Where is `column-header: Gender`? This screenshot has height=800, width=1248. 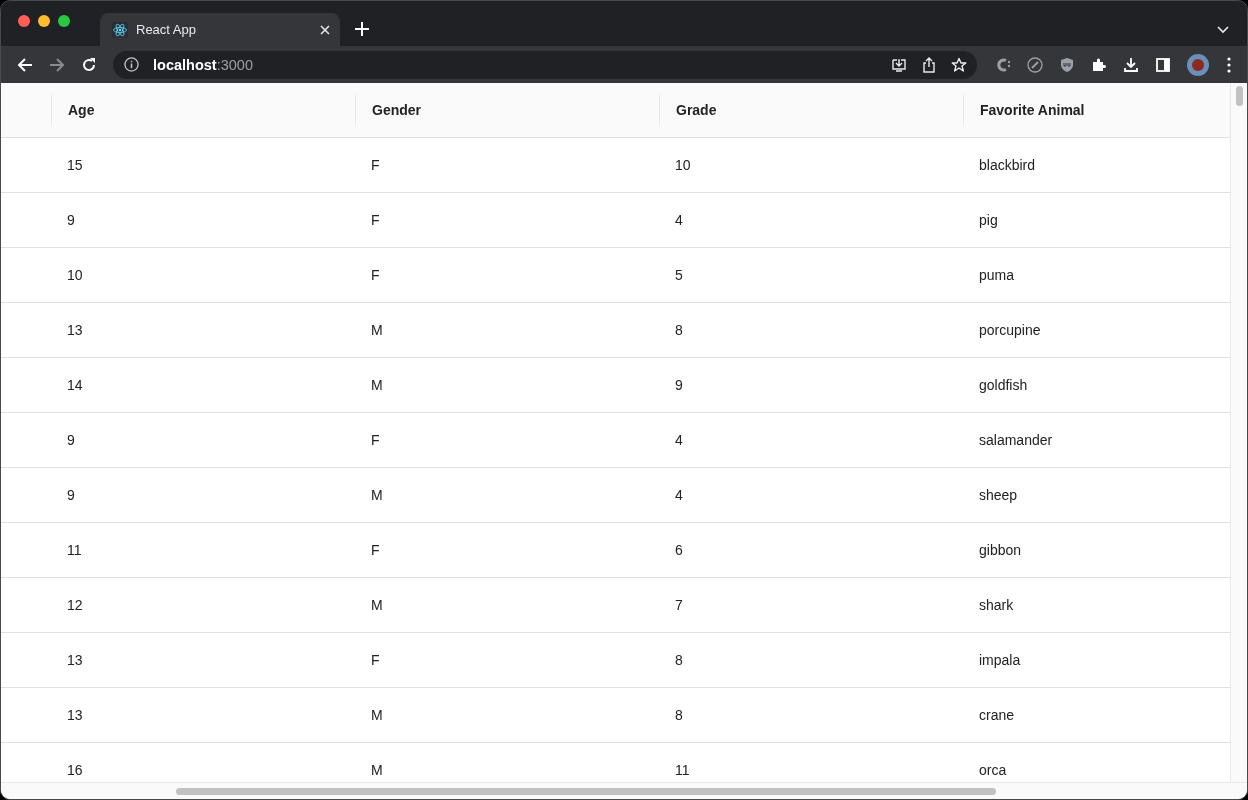 column-header: Gender is located at coordinates (396, 110).